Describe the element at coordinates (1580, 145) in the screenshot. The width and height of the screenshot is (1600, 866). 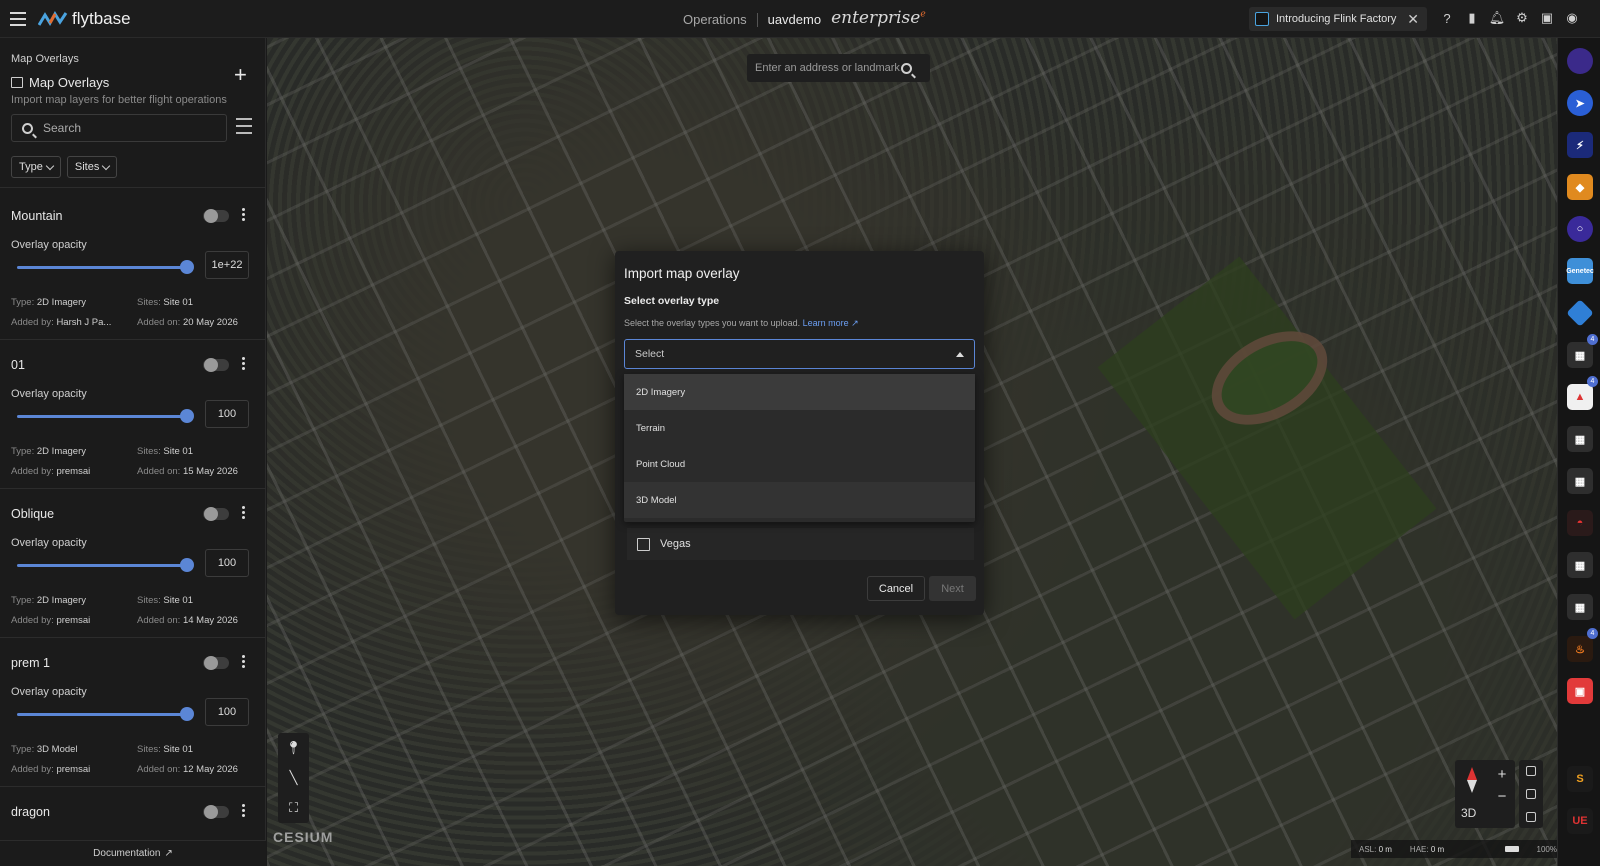
I see `lightning-app-icon: ⚡︎` at that location.